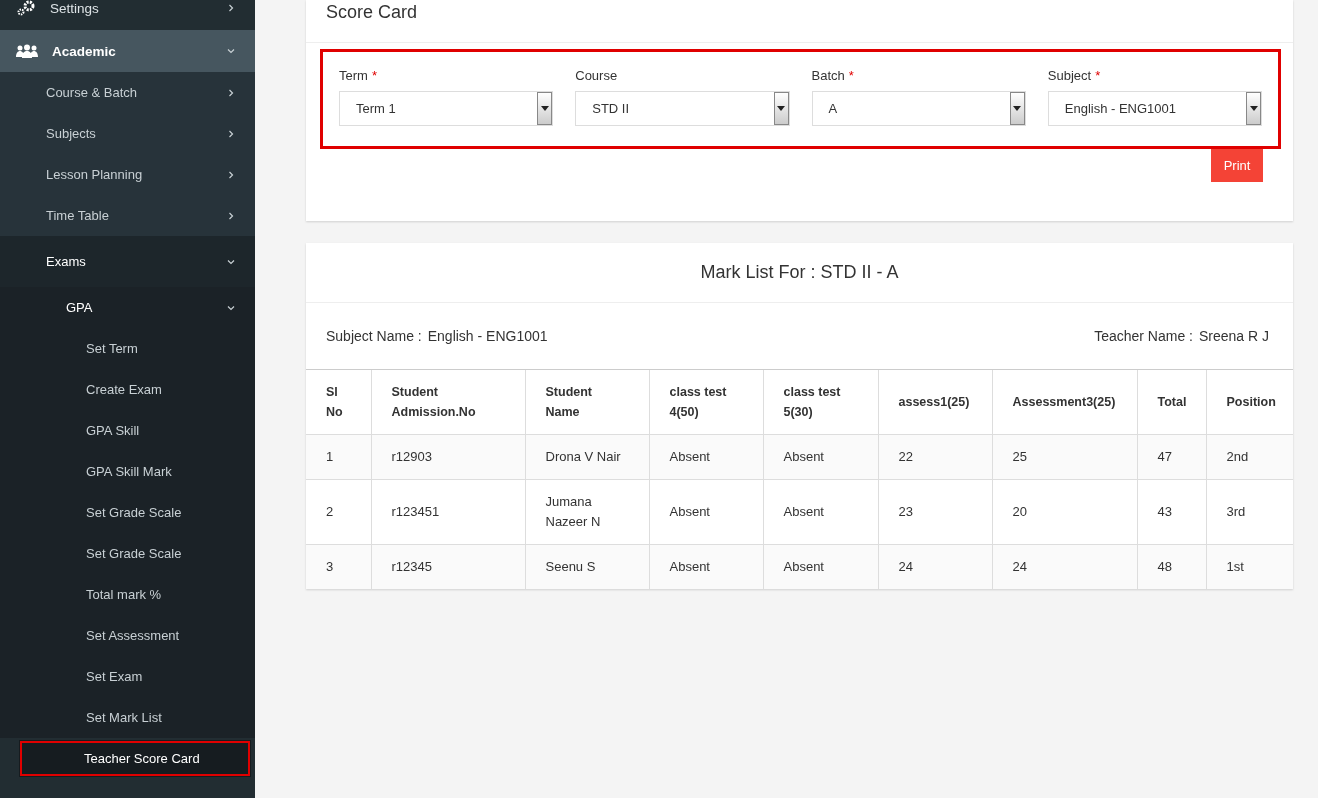 The height and width of the screenshot is (798, 1318). Describe the element at coordinates (338, 456) in the screenshot. I see `table-cell: 1` at that location.